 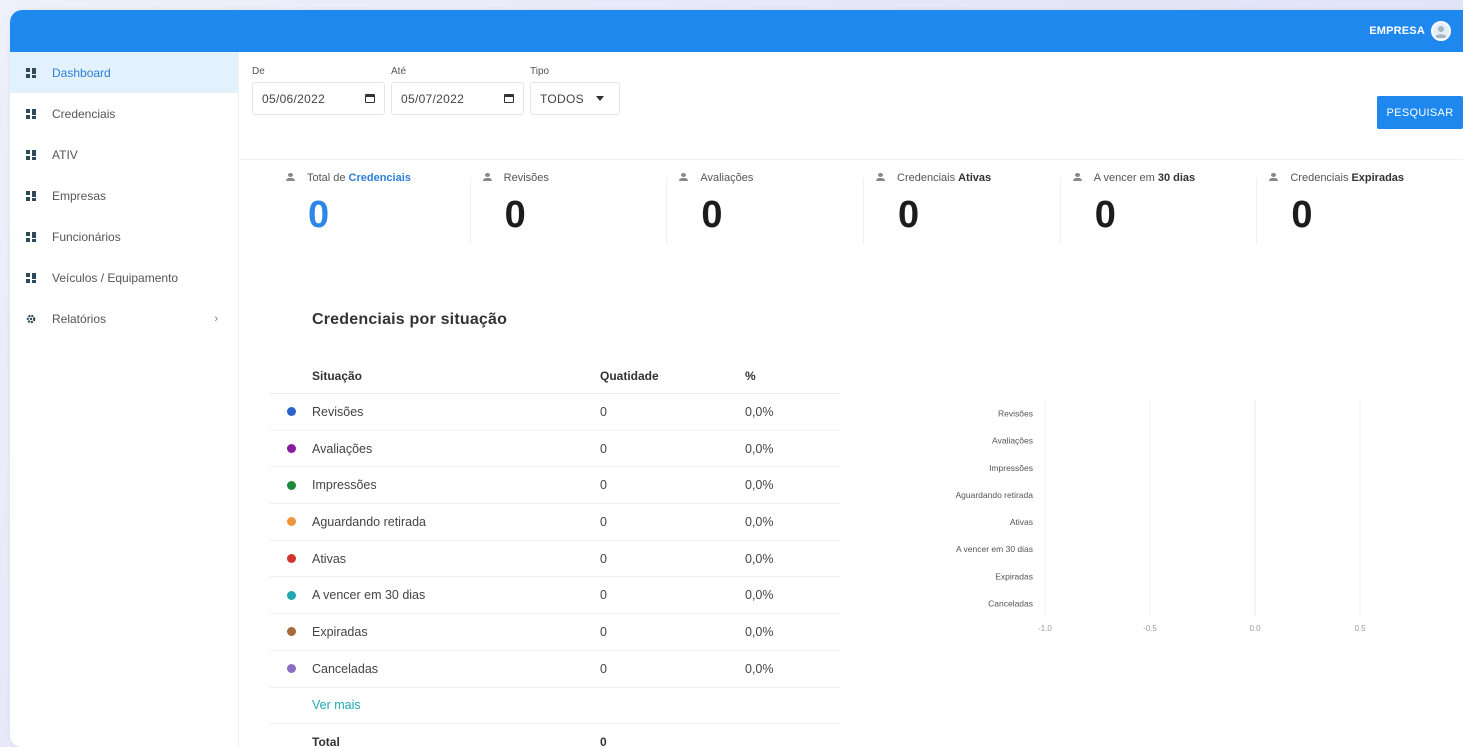 What do you see at coordinates (750, 375) in the screenshot?
I see `header-percent: %` at bounding box center [750, 375].